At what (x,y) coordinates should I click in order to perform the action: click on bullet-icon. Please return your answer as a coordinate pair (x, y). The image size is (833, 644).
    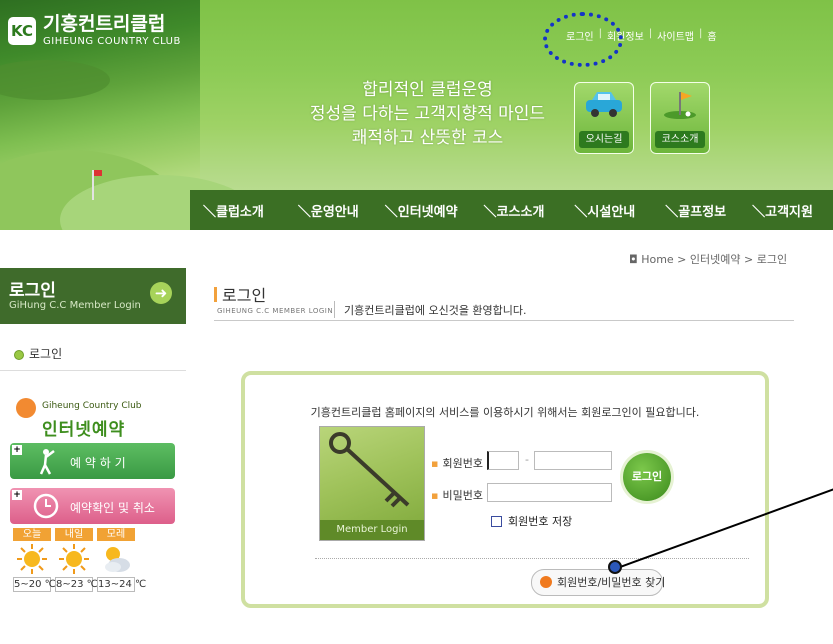
    Looking at the image, I should click on (19, 354).